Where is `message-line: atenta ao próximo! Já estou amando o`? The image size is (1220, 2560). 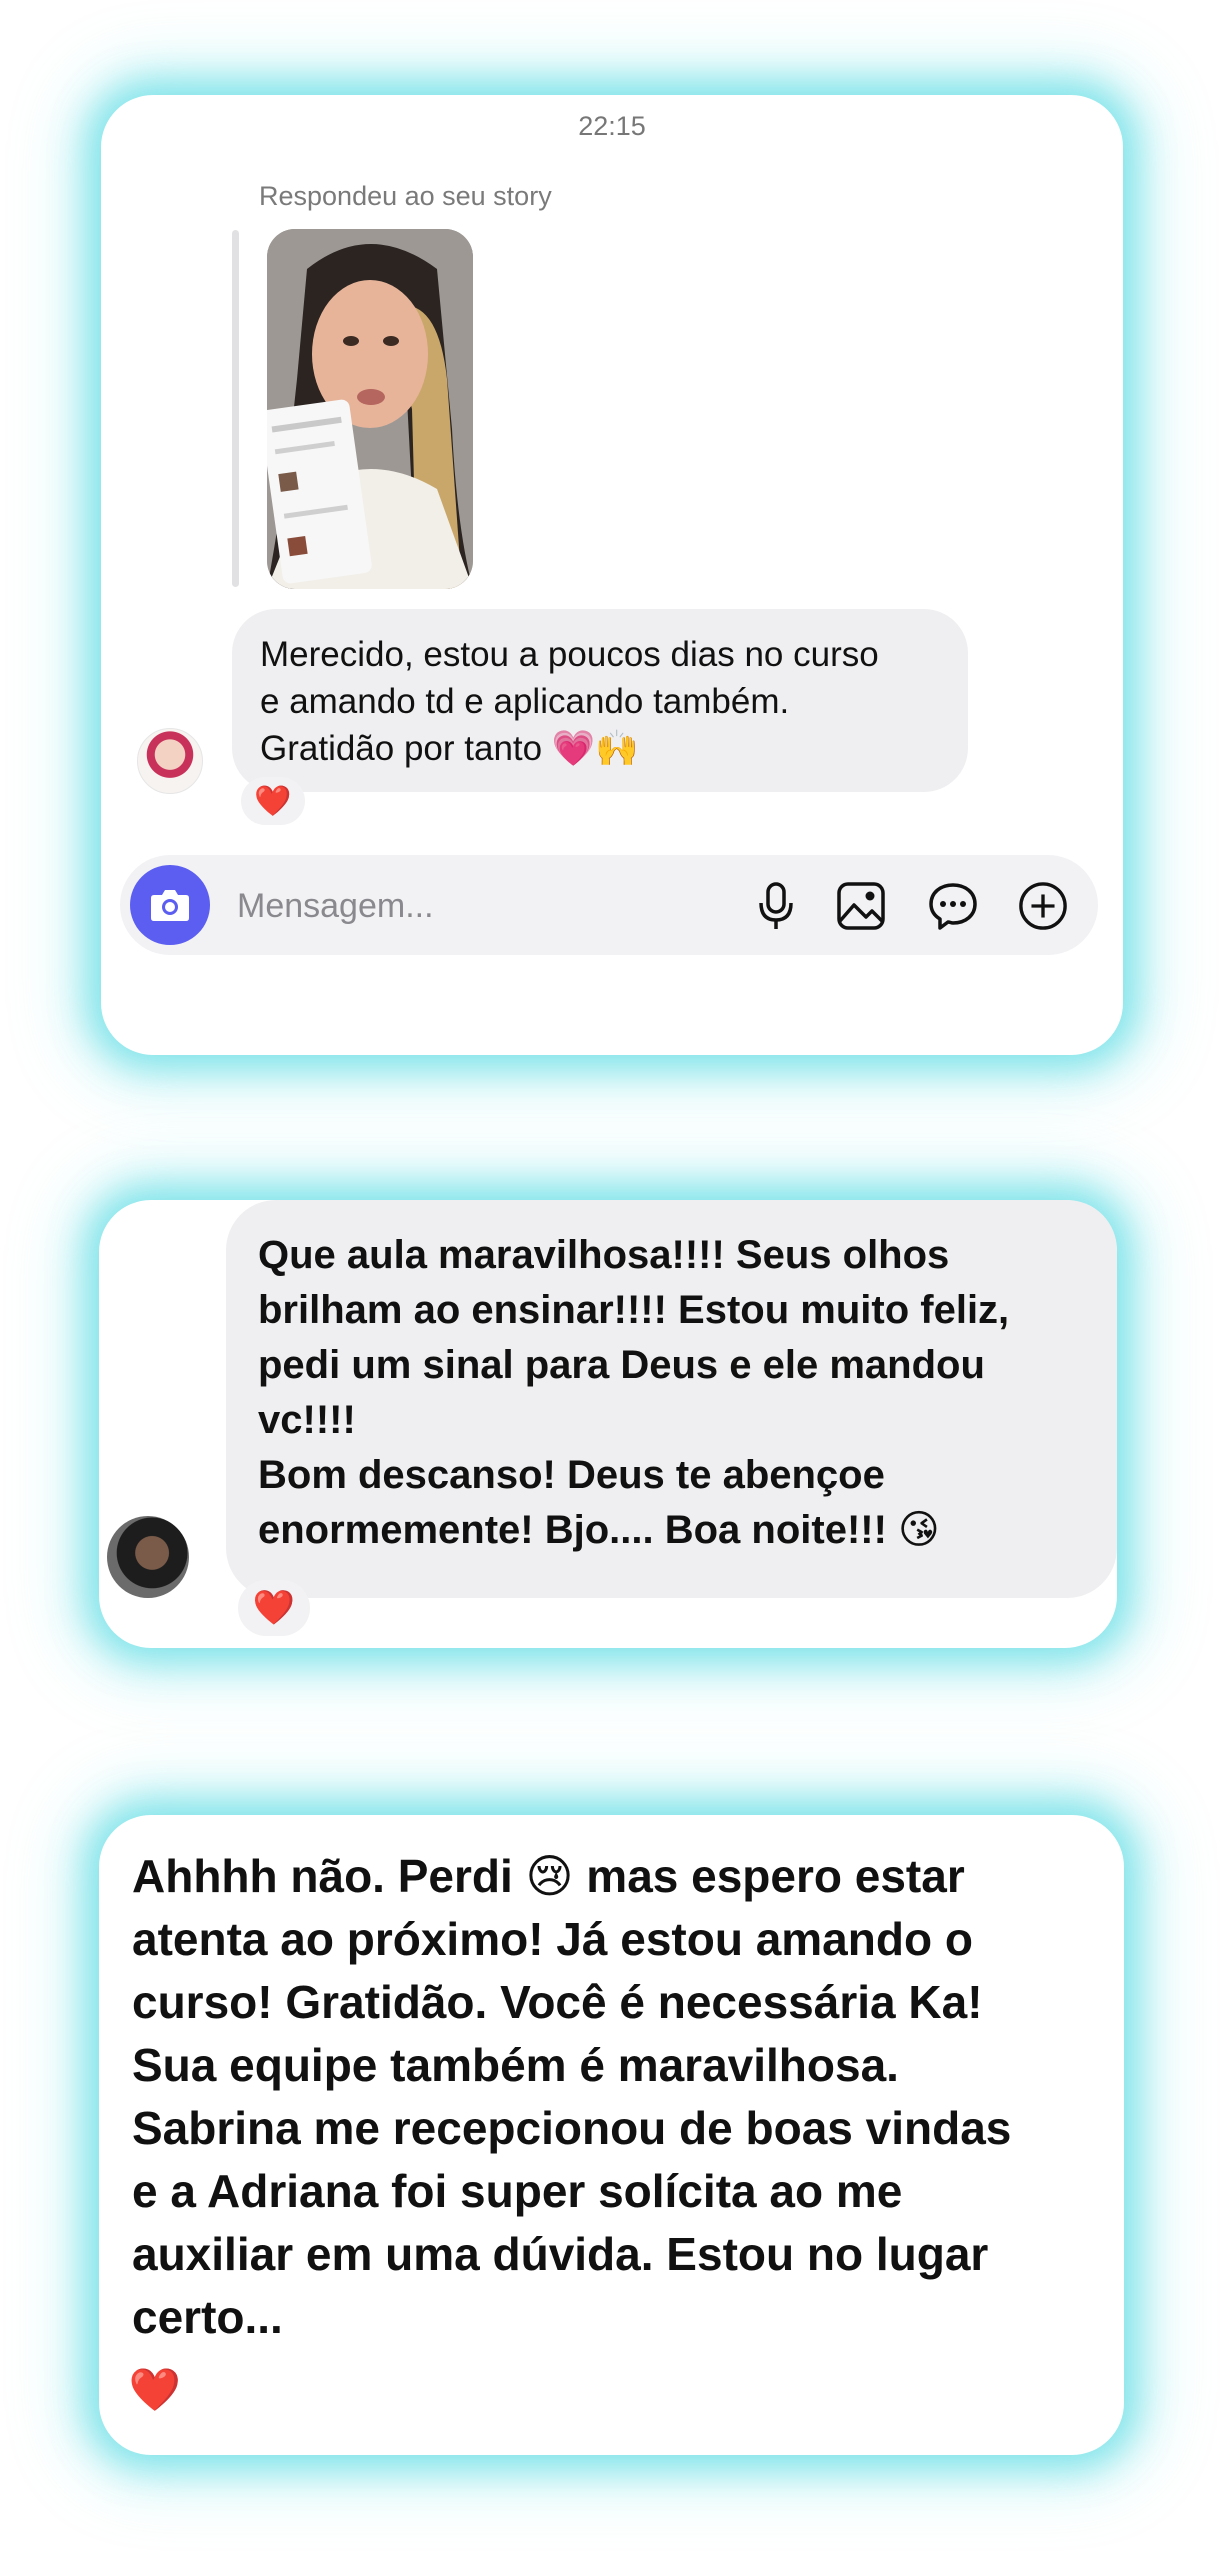 message-line: atenta ao próximo! Já estou amando o is located at coordinates (552, 1939).